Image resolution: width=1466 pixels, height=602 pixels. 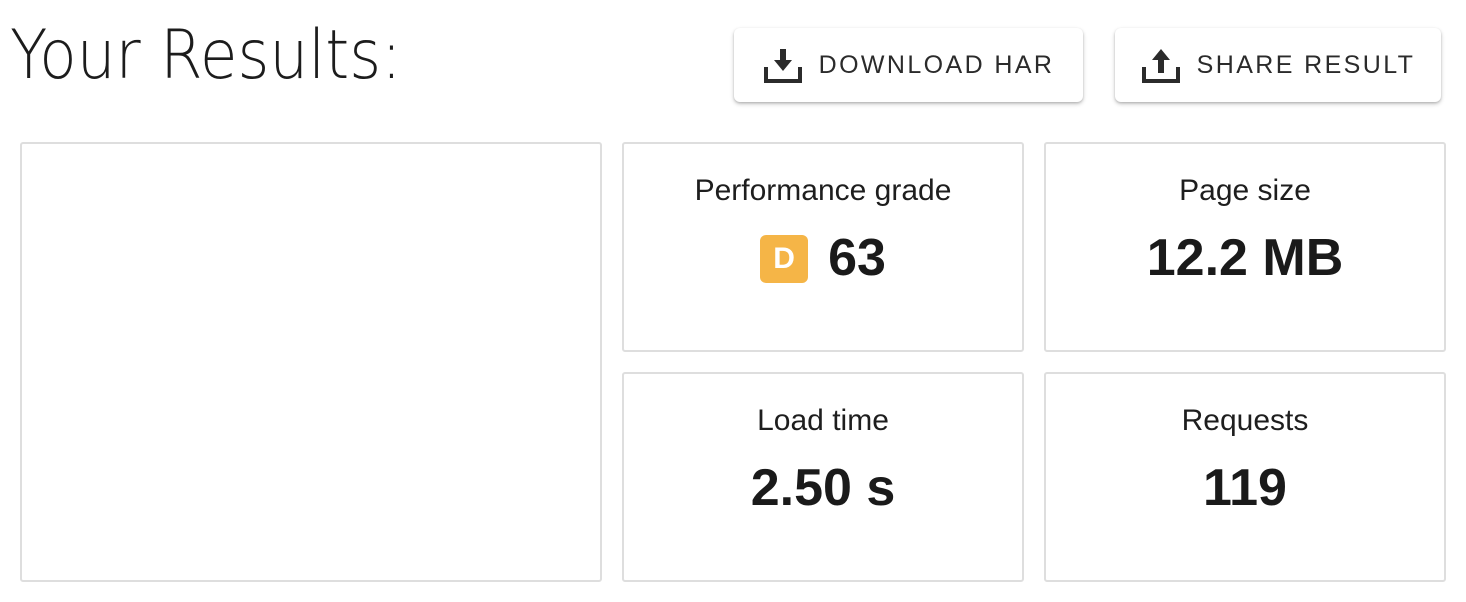 I want to click on performance-grade-card: Performance grade D 63, so click(x=823, y=247).